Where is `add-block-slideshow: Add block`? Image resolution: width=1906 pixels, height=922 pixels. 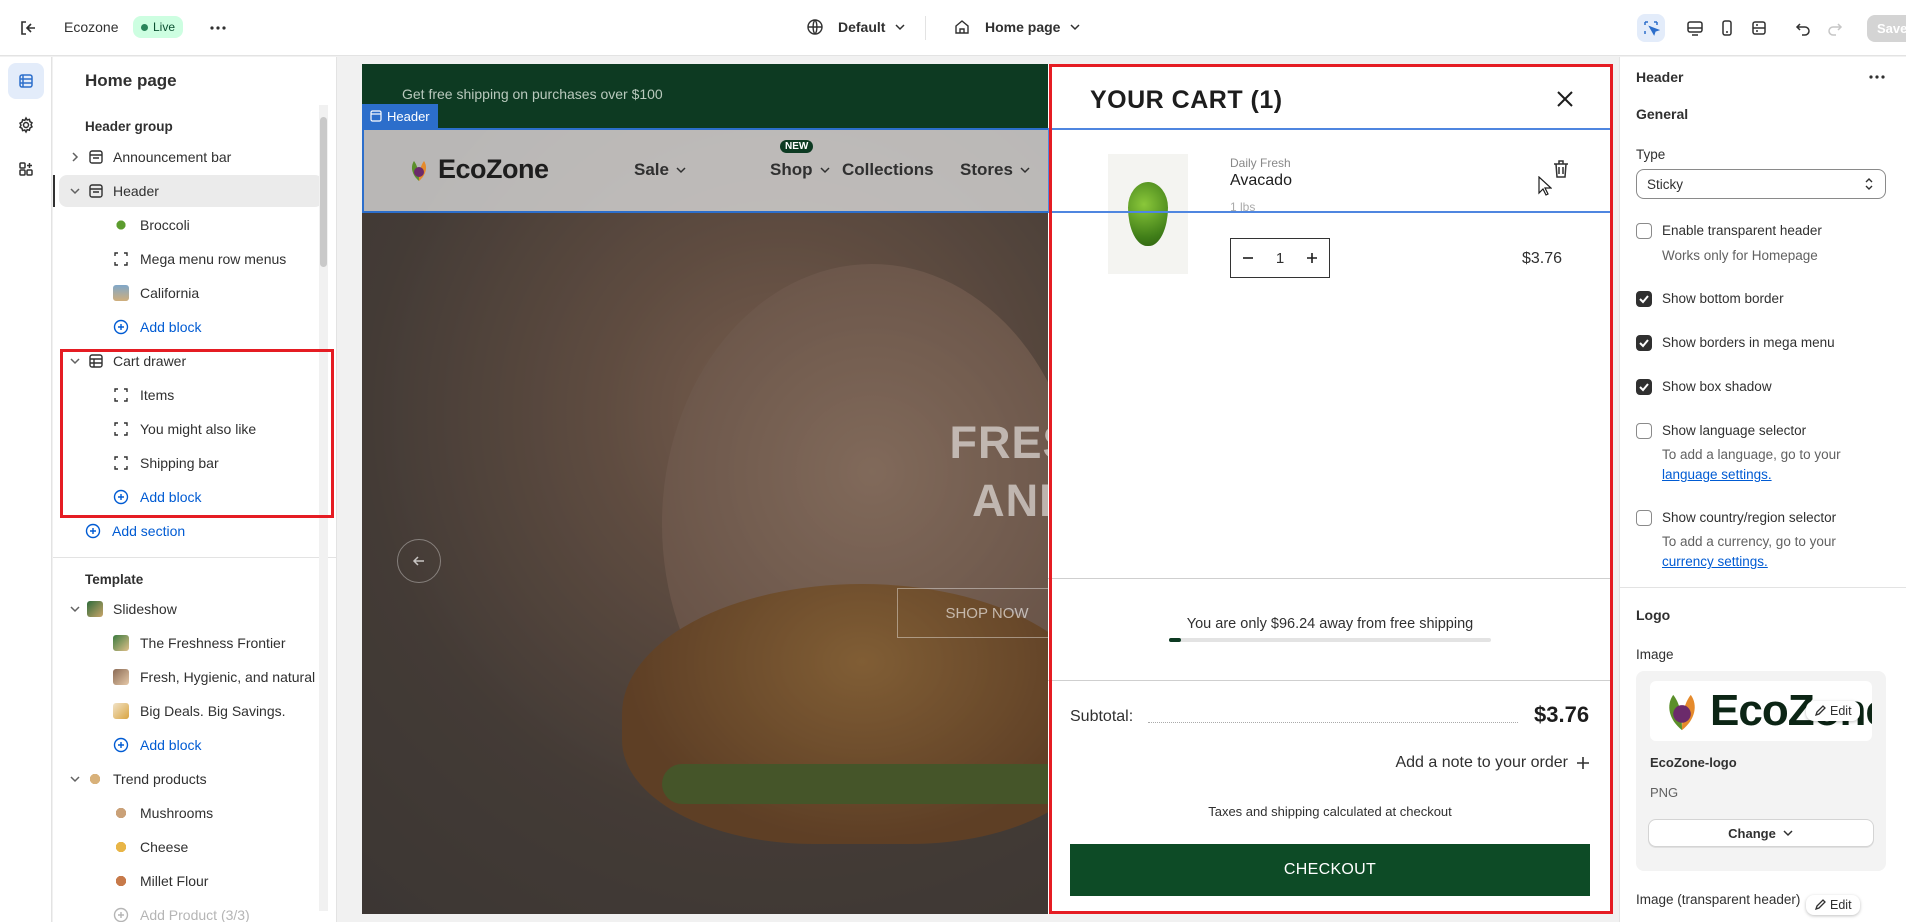
add-block-slideshow: Add block is located at coordinates (188, 745).